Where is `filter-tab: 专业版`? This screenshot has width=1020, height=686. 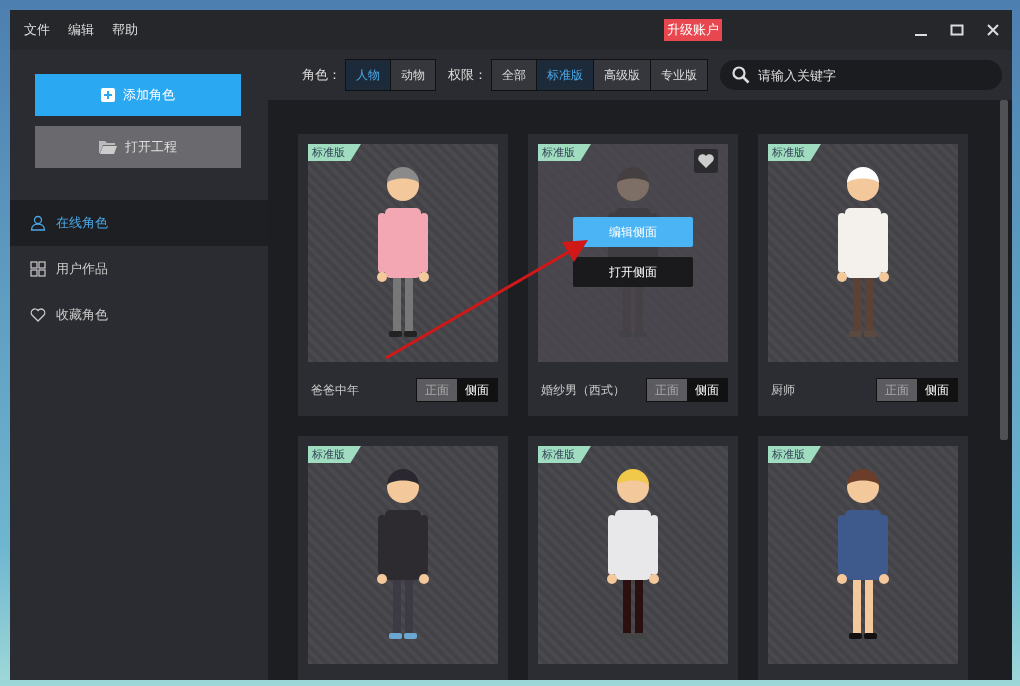 filter-tab: 专业版 is located at coordinates (678, 75).